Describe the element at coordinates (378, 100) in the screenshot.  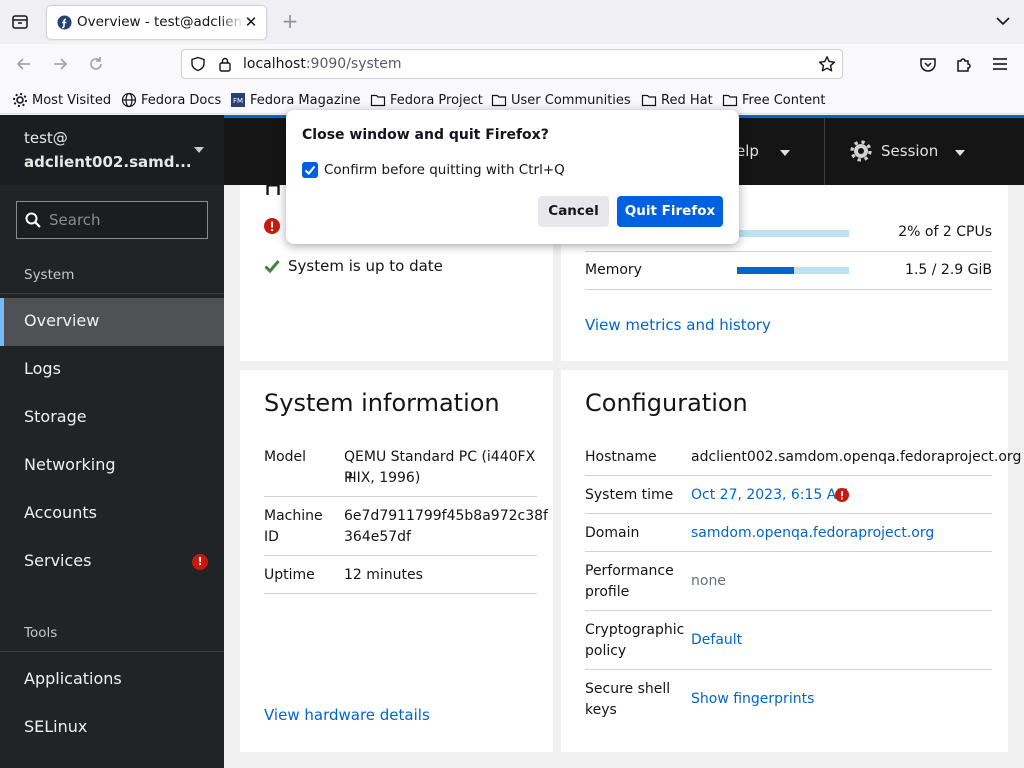
I see `folder-icon` at that location.